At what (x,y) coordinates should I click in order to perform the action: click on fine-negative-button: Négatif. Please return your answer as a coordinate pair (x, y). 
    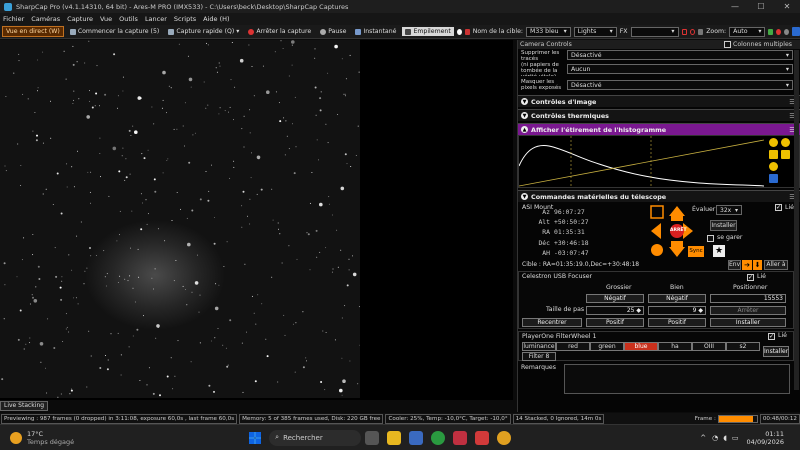
    Looking at the image, I should click on (677, 298).